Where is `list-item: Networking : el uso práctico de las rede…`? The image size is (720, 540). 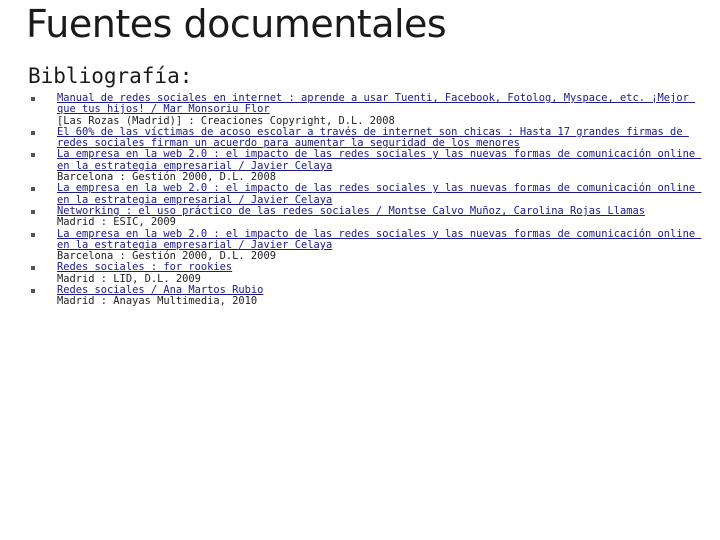 list-item: Networking : el uso práctico de las rede… is located at coordinates (370, 217).